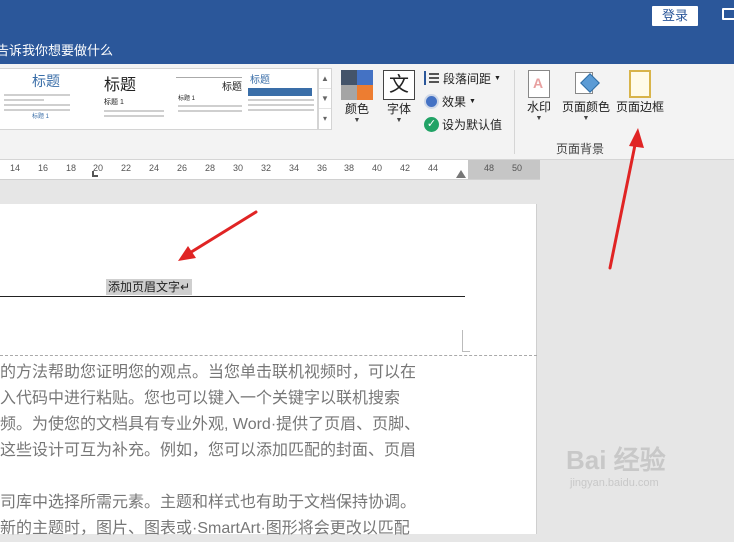 The width and height of the screenshot is (734, 542). What do you see at coordinates (35, 99) in the screenshot?
I see `style-thumb-1: 标题 标题 1` at bounding box center [35, 99].